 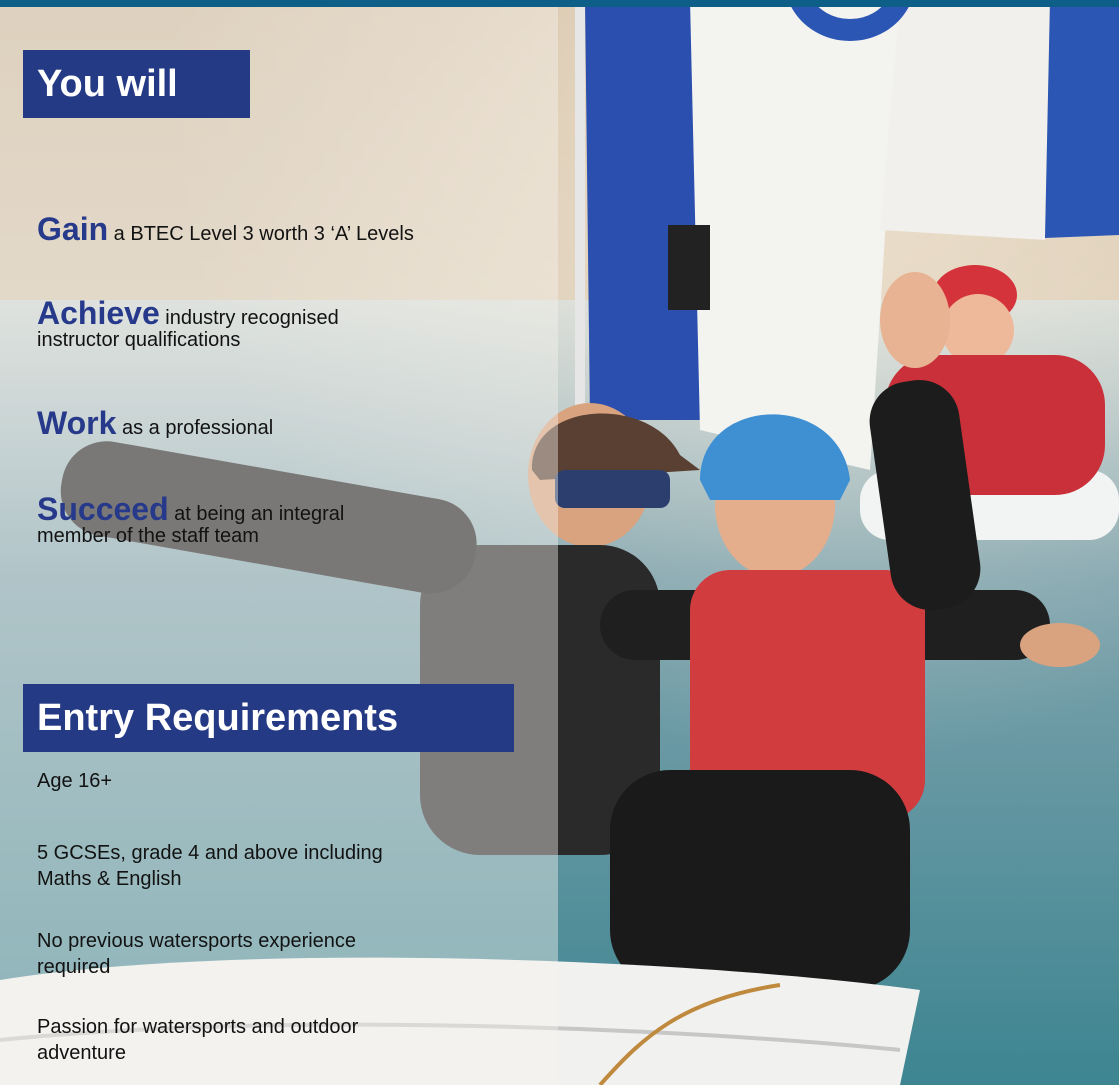 I want to click on requirement-text: Age 16+, so click(x=75, y=781).